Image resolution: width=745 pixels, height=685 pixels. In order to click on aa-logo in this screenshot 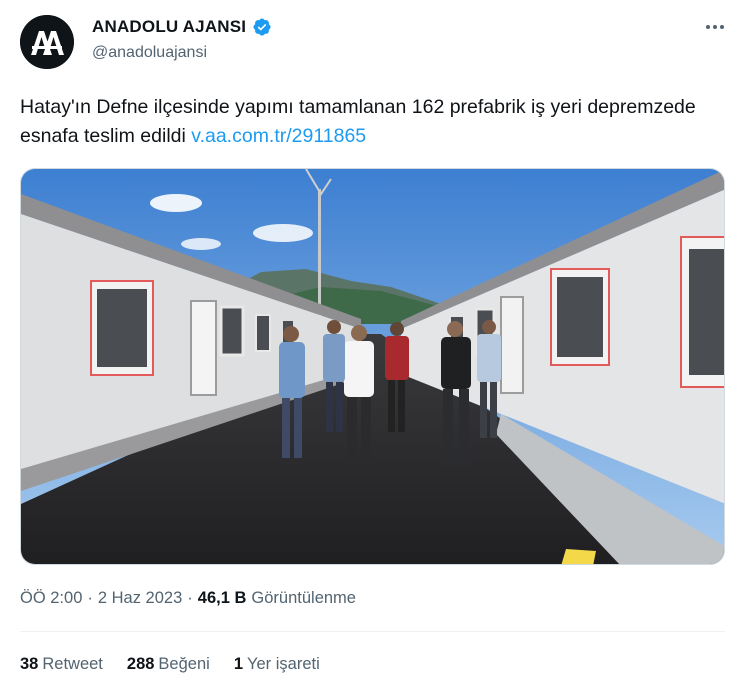, I will do `click(47, 42)`.